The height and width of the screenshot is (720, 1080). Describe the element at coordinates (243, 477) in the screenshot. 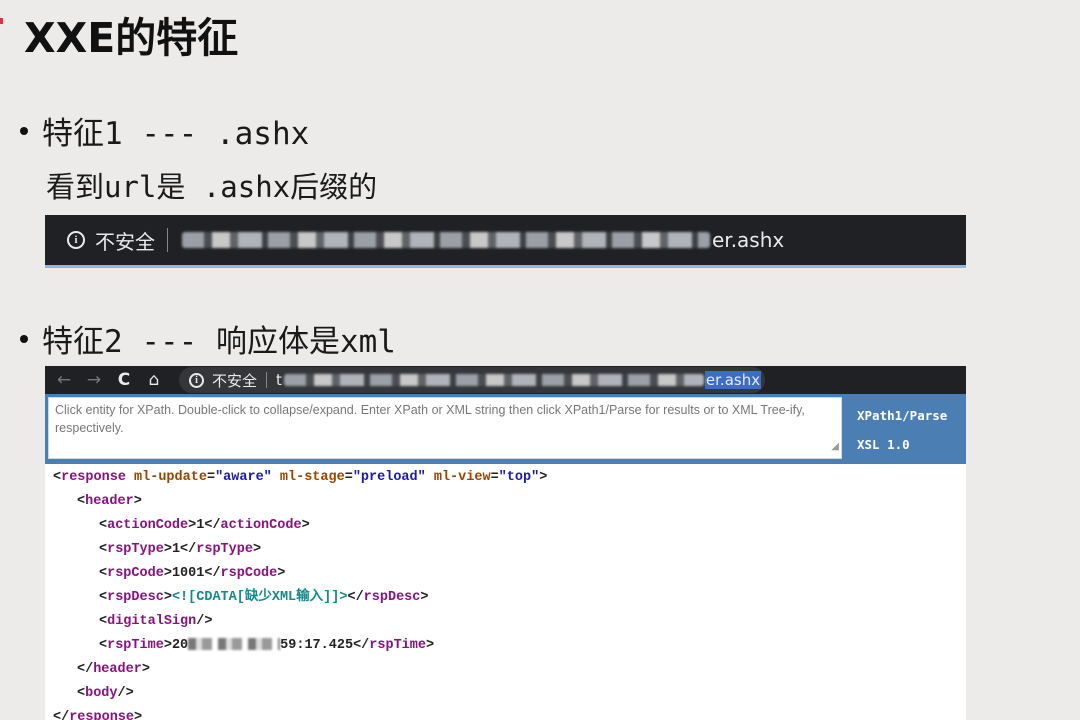

I see `xml-attr-value: "aware"` at that location.